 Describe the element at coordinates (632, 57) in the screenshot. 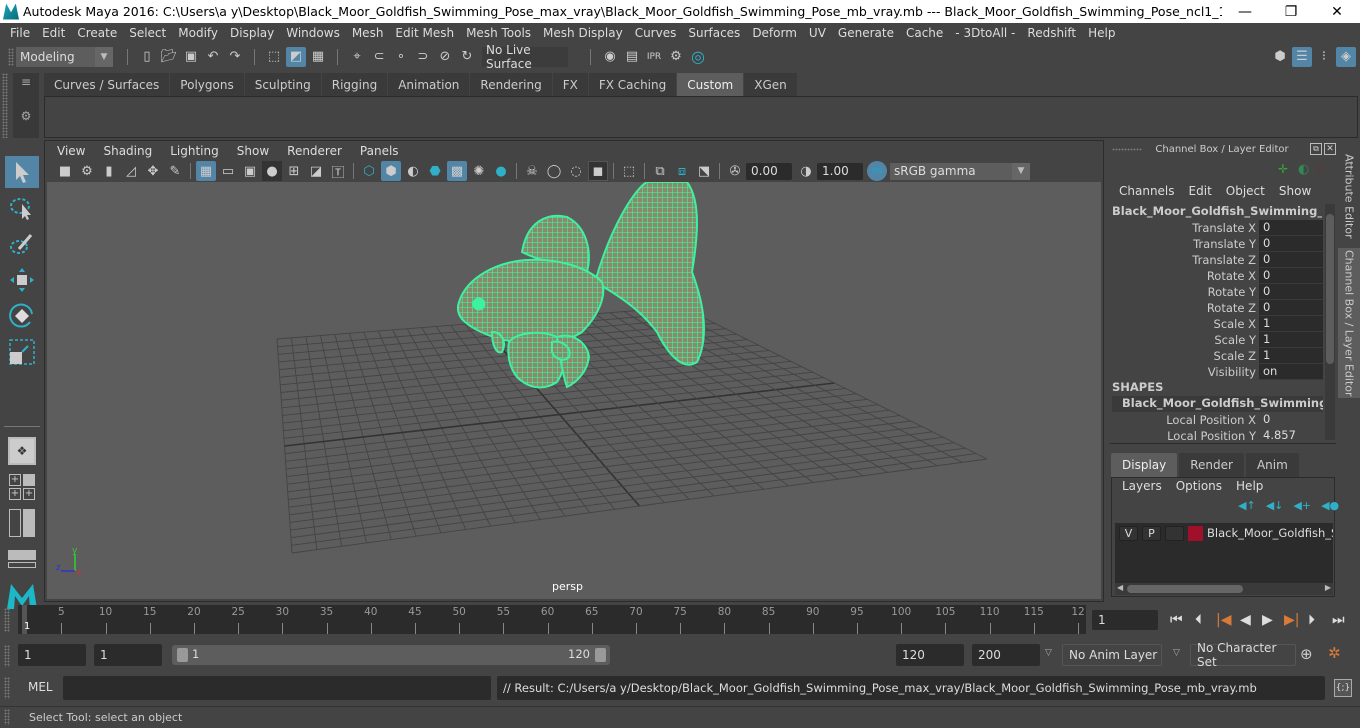

I see `render-current-frame-icon: ▤` at that location.